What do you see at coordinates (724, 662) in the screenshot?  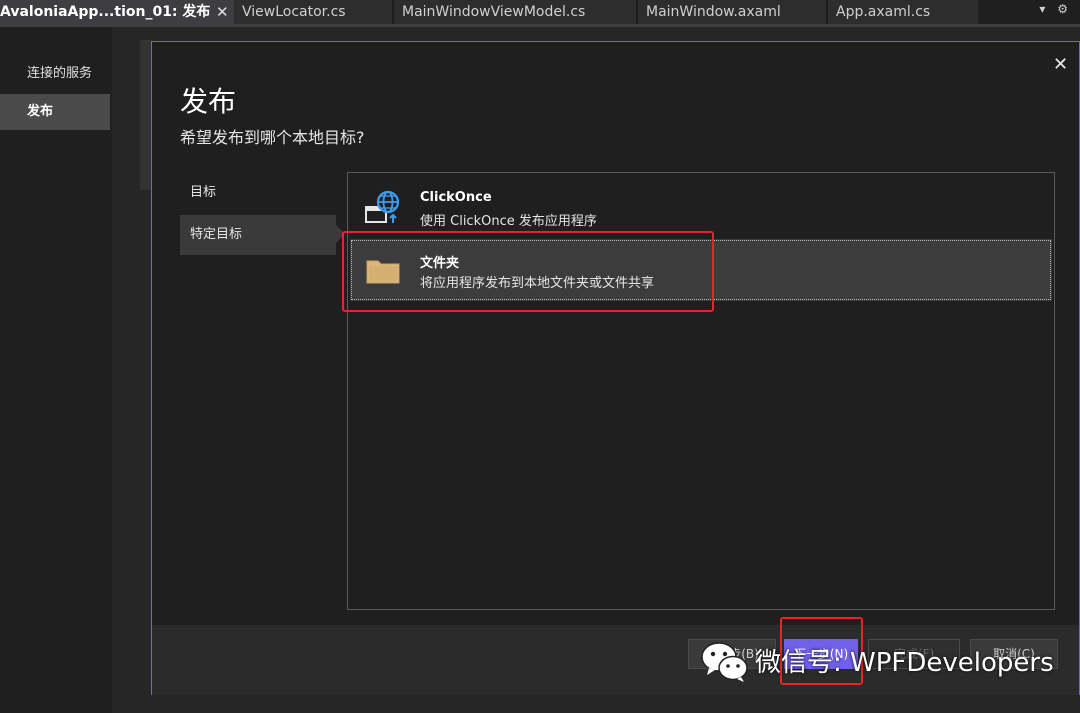 I see `wechat-icon` at bounding box center [724, 662].